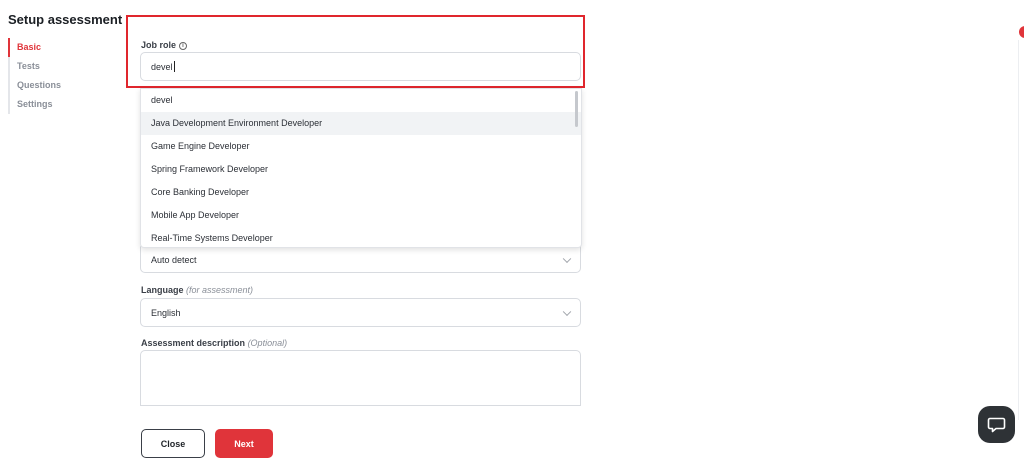 Image resolution: width=1024 pixels, height=460 pixels. I want to click on step-basic: Basic, so click(58, 47).